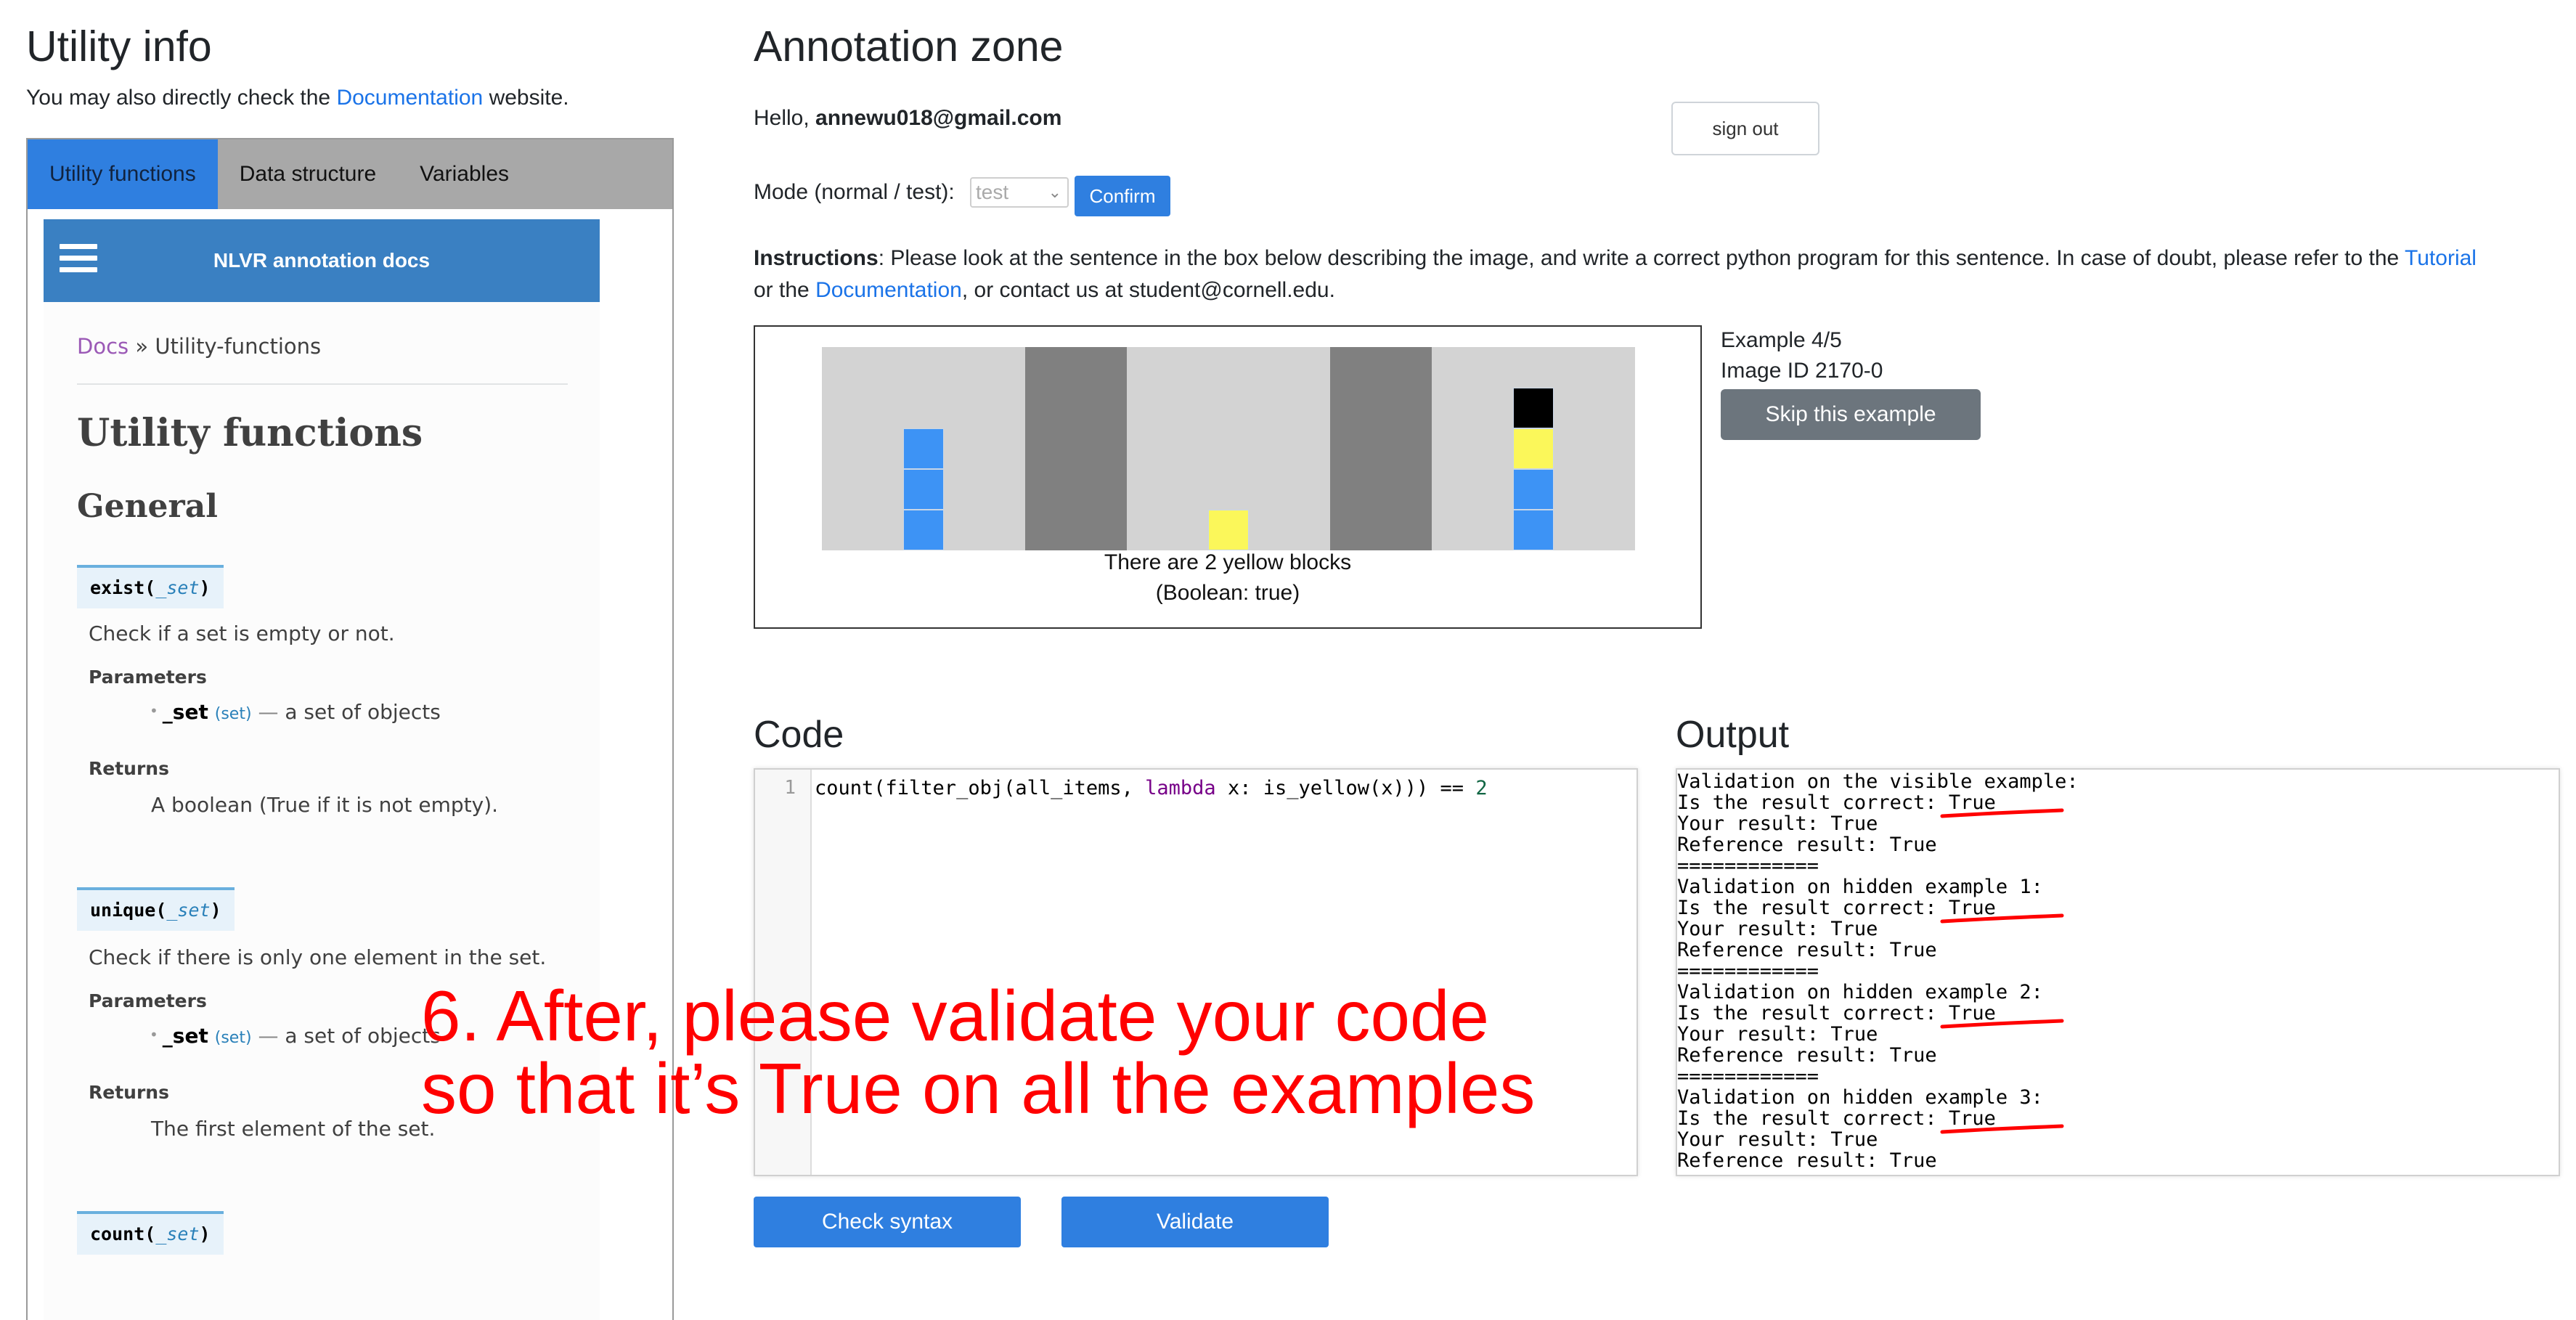 Image resolution: width=2576 pixels, height=1320 pixels. What do you see at coordinates (117, 587) in the screenshot?
I see `function-name: exist` at bounding box center [117, 587].